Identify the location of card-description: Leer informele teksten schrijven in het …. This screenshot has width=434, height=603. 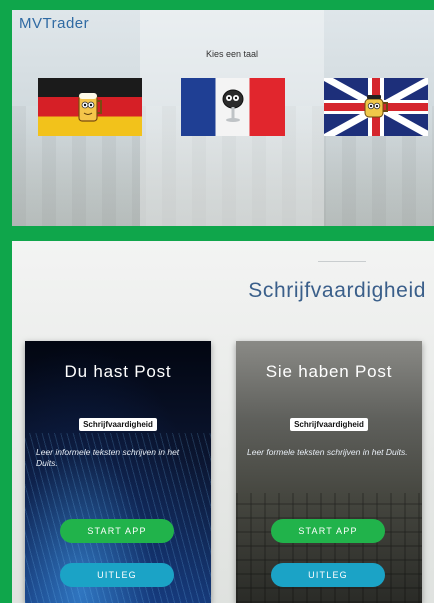
(108, 457).